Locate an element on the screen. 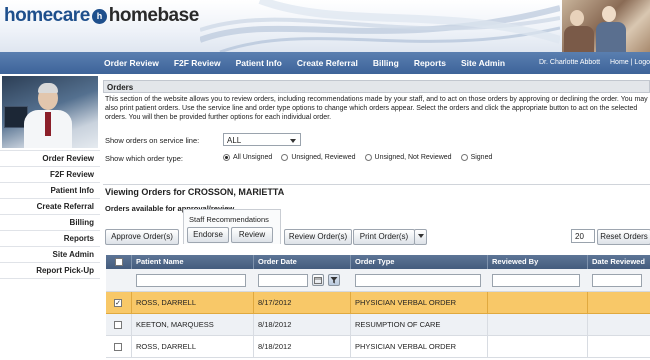  column-header-date-reviewed: Date Reviewed is located at coordinates (619, 262).